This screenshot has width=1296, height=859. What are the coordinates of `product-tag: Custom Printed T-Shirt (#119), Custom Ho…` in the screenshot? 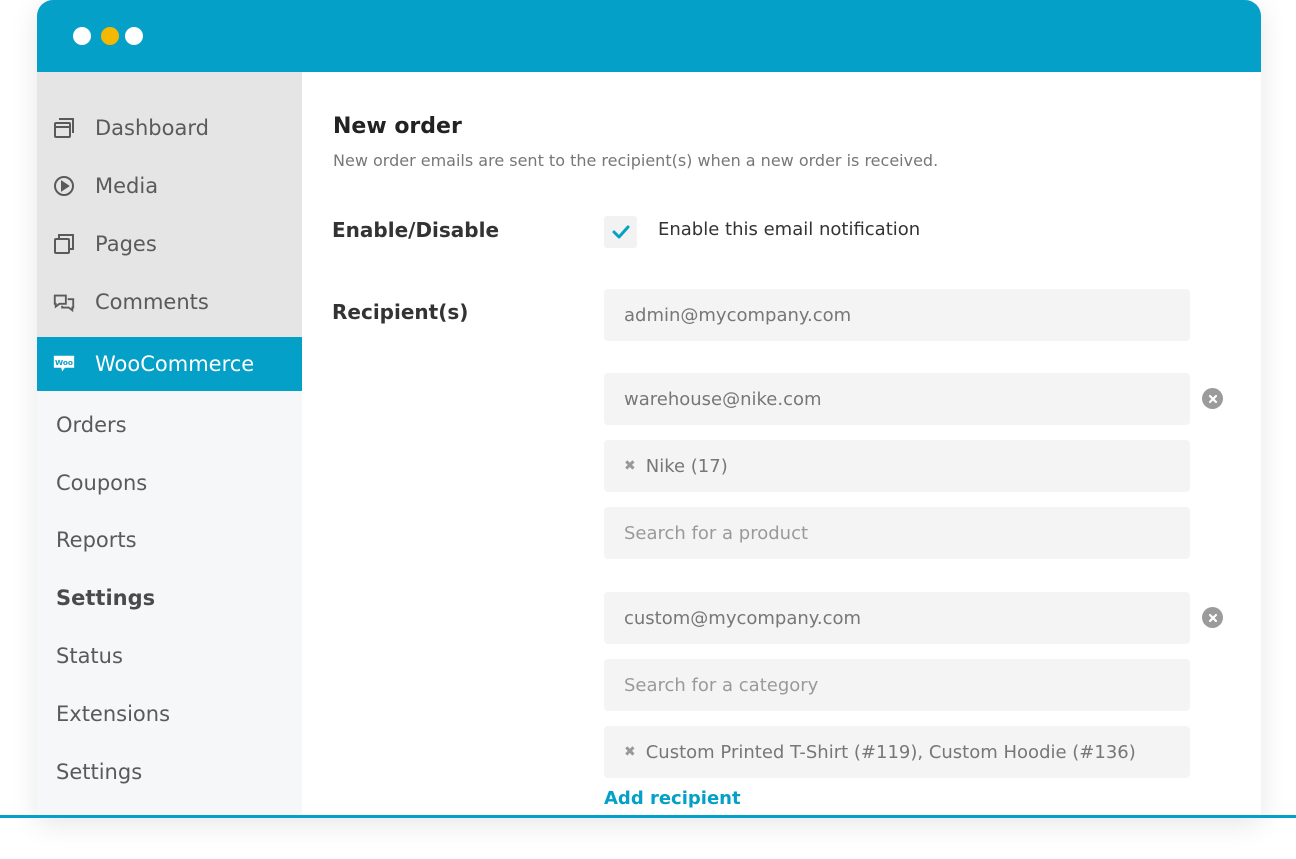 It's located at (890, 752).